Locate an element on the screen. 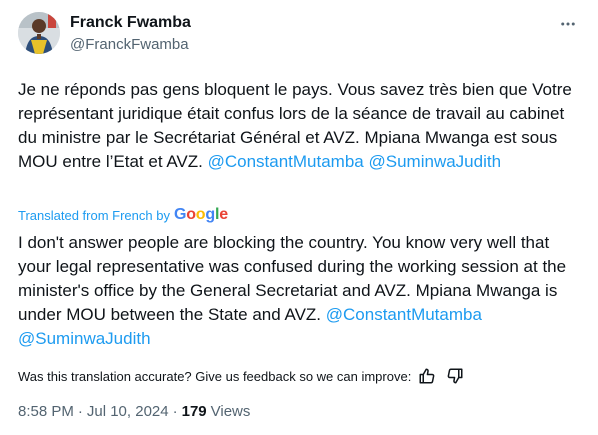 The width and height of the screenshot is (598, 435). more-options-button is located at coordinates (568, 24).